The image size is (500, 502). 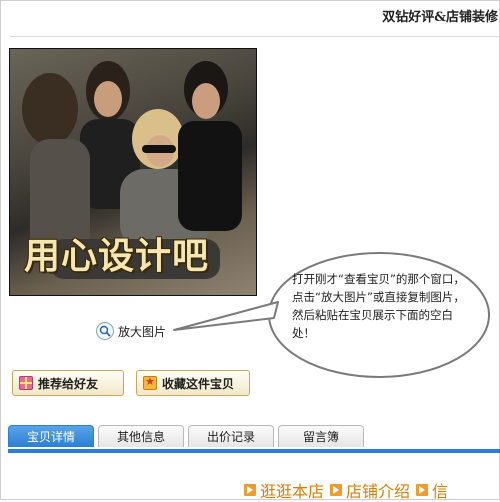 What do you see at coordinates (255, 36) in the screenshot?
I see `header-divider` at bounding box center [255, 36].